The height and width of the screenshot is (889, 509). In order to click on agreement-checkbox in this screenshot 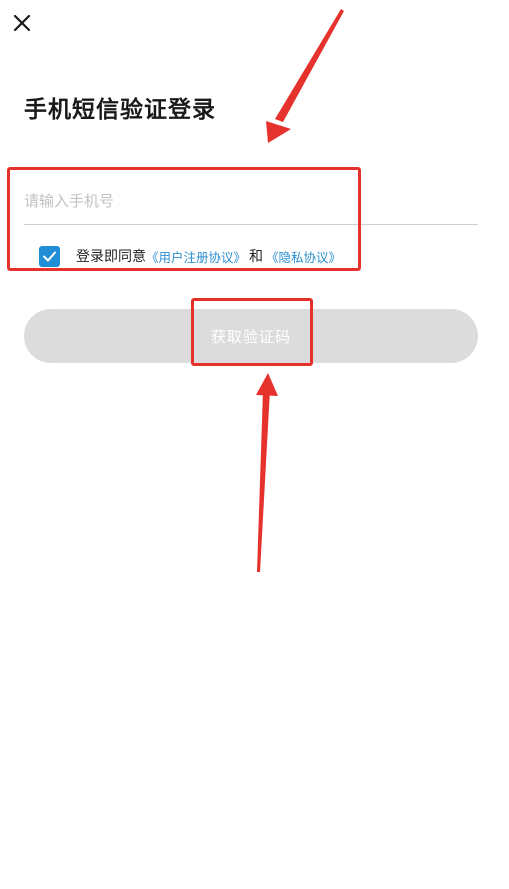, I will do `click(49, 256)`.